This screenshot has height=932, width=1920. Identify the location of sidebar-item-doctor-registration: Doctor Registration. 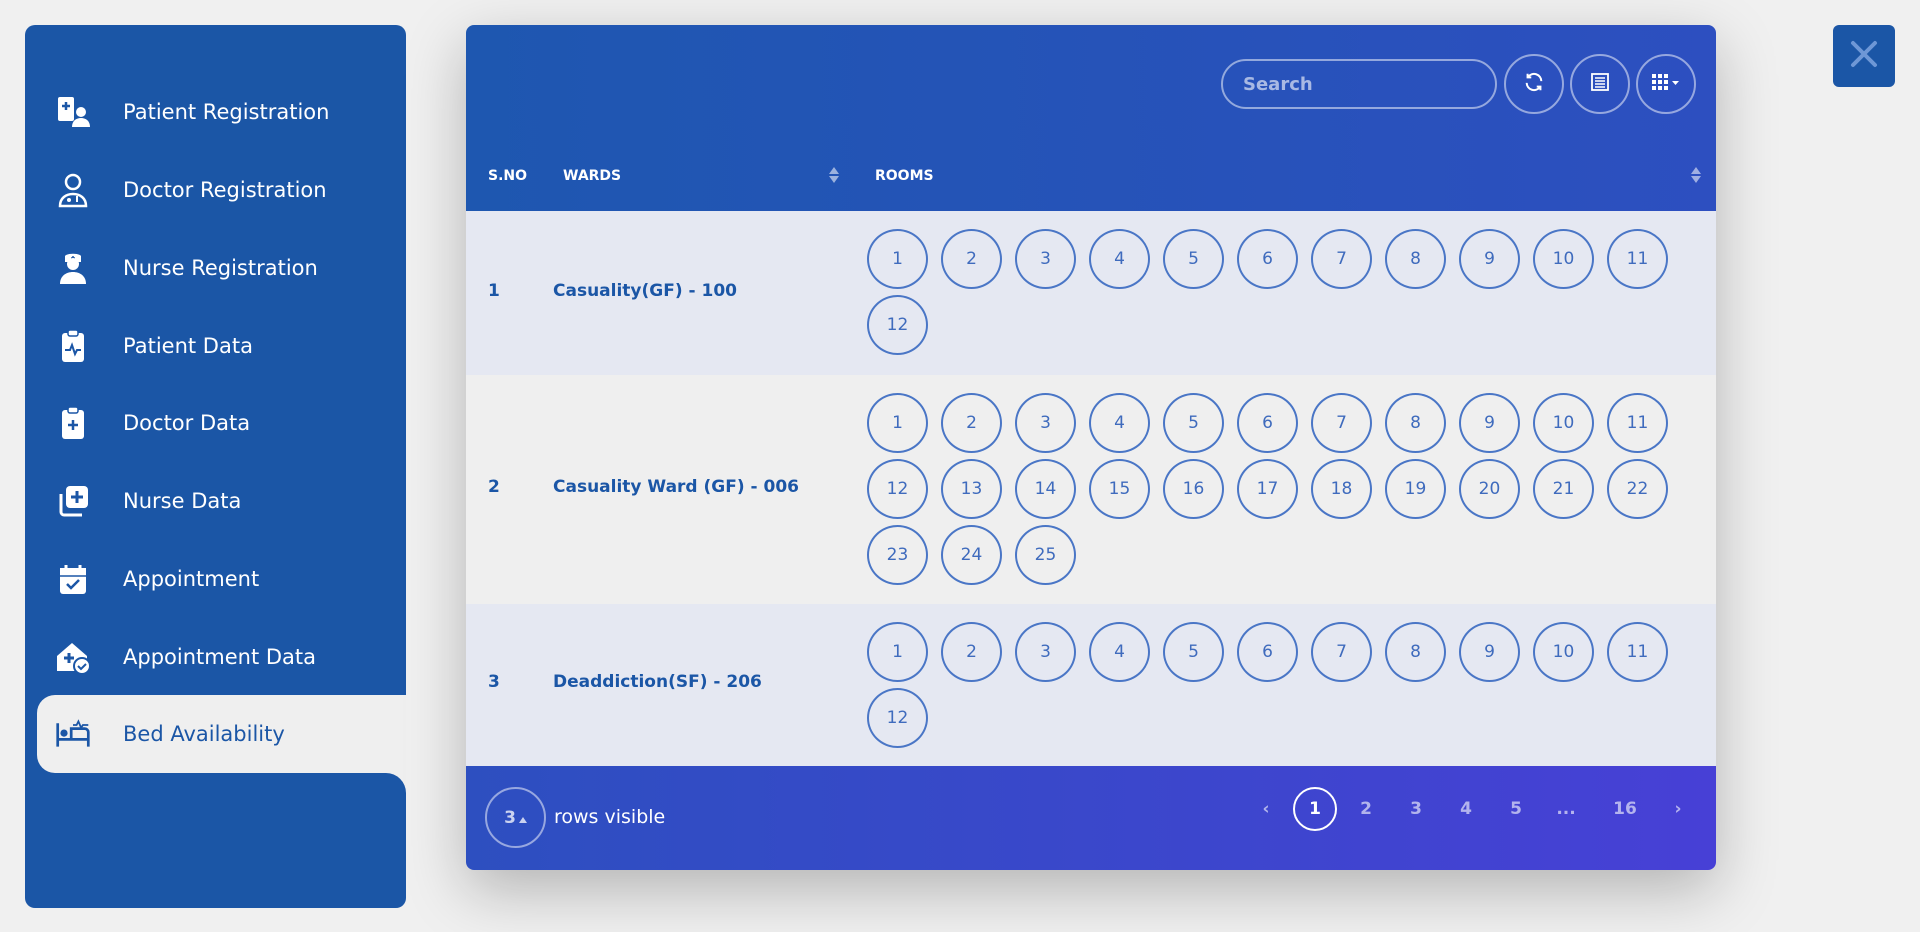
(215, 190).